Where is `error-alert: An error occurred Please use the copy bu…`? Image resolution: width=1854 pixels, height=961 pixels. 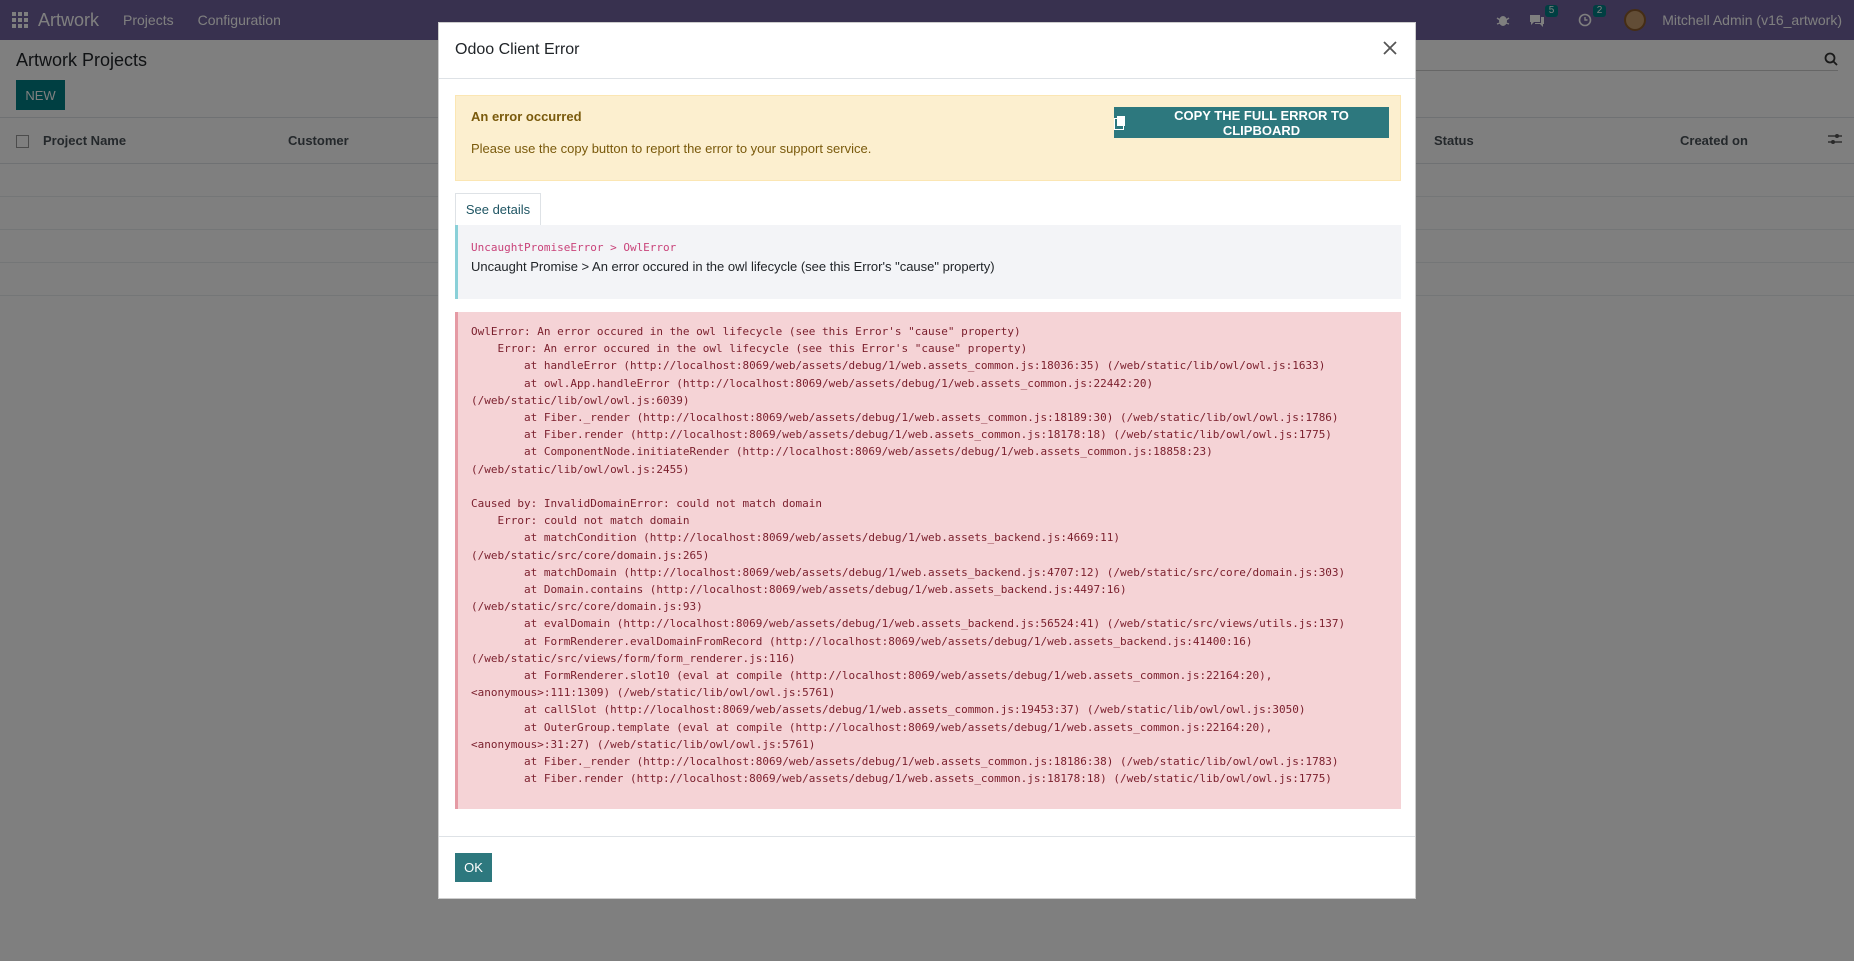
error-alert: An error occurred Please use the copy bu… is located at coordinates (928, 138).